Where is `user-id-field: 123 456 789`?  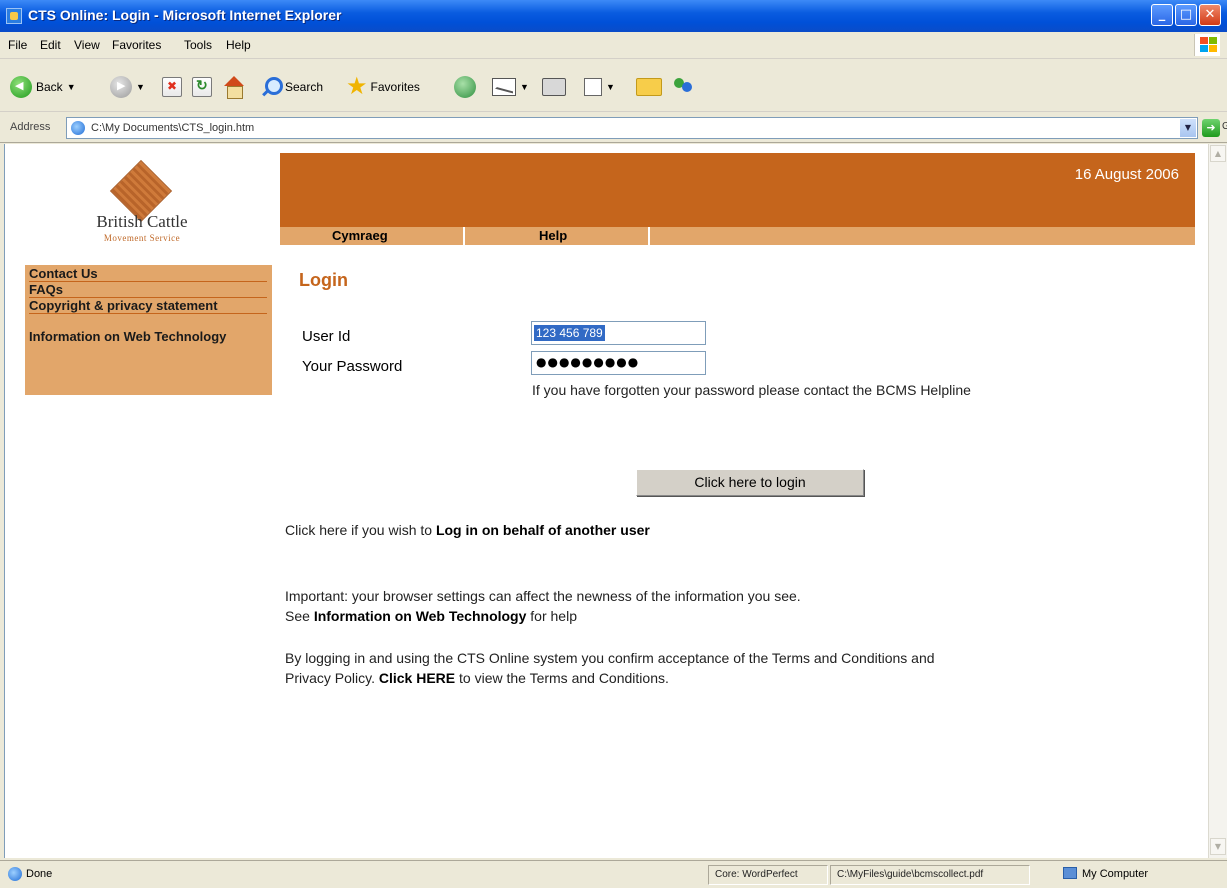 user-id-field: 123 456 789 is located at coordinates (618, 333).